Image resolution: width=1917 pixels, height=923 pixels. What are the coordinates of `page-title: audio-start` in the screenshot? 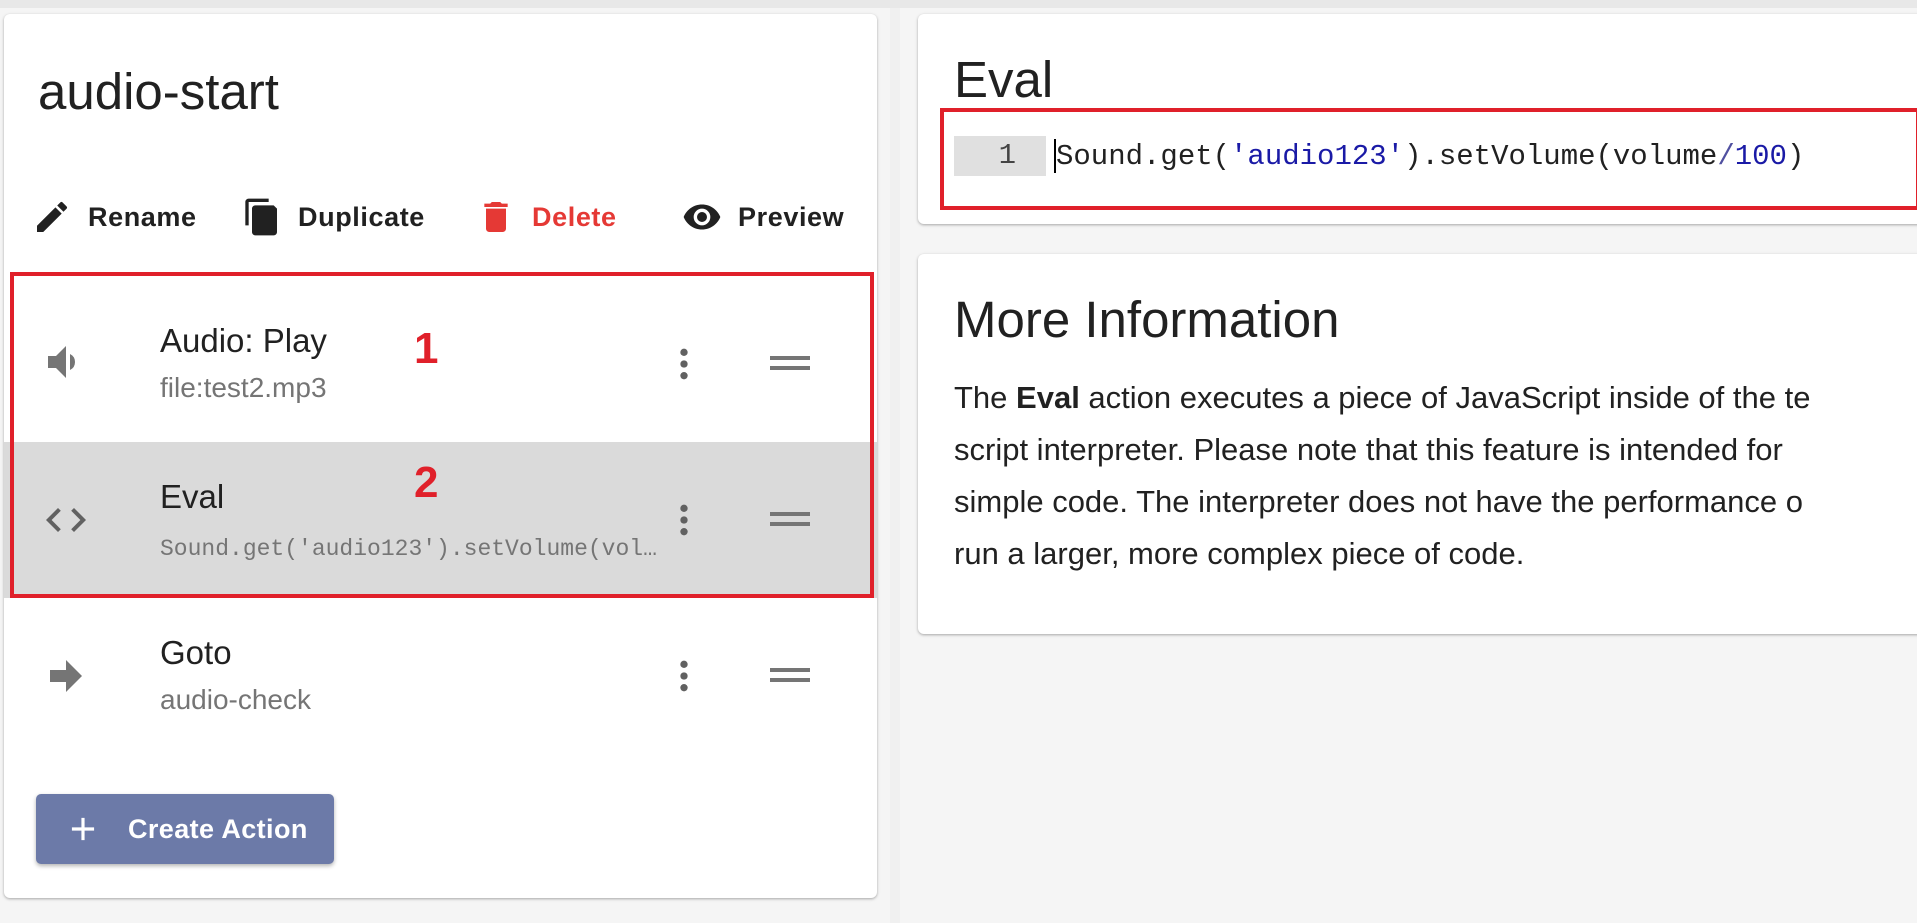 It's located at (158, 91).